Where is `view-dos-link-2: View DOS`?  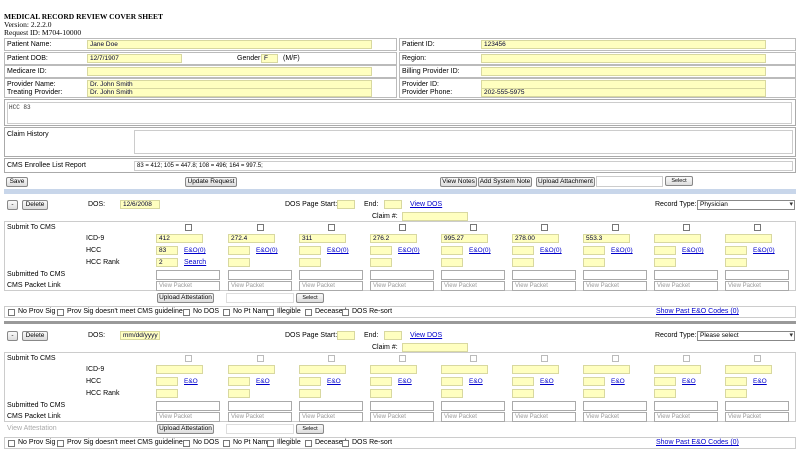
view-dos-link-2: View DOS is located at coordinates (426, 335).